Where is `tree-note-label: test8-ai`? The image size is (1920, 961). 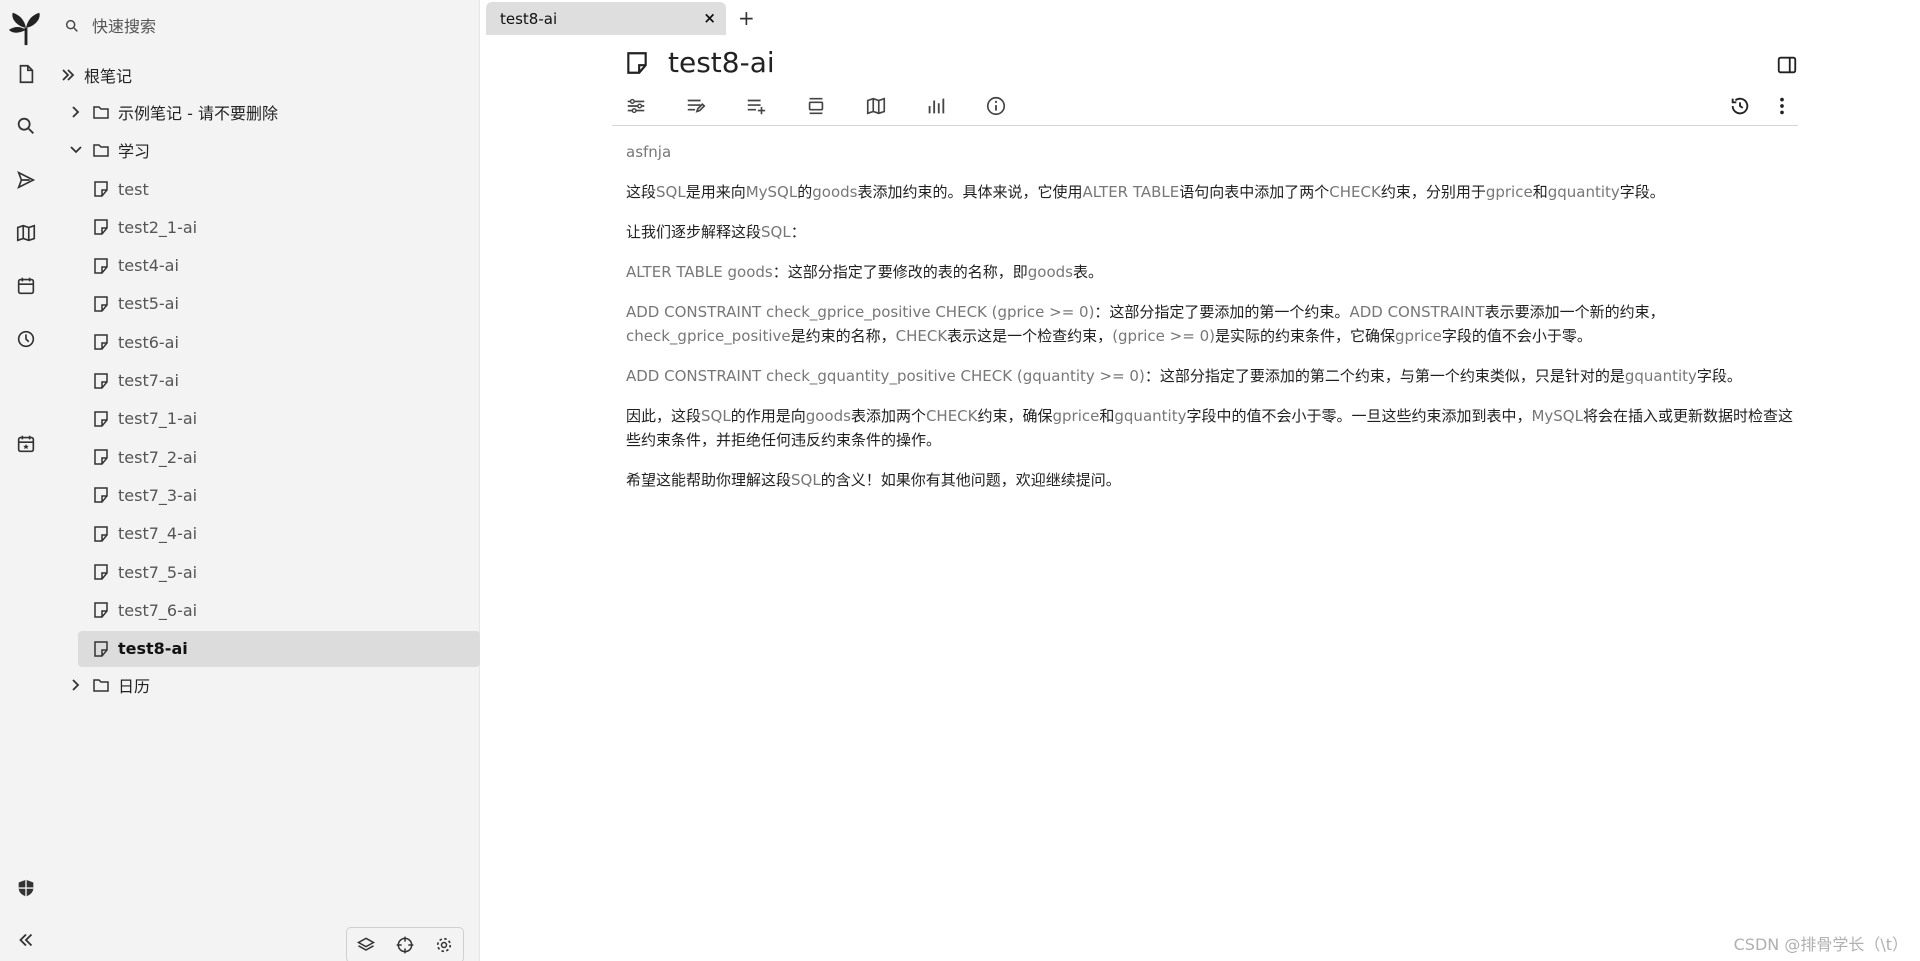
tree-note-label: test8-ai is located at coordinates (153, 649).